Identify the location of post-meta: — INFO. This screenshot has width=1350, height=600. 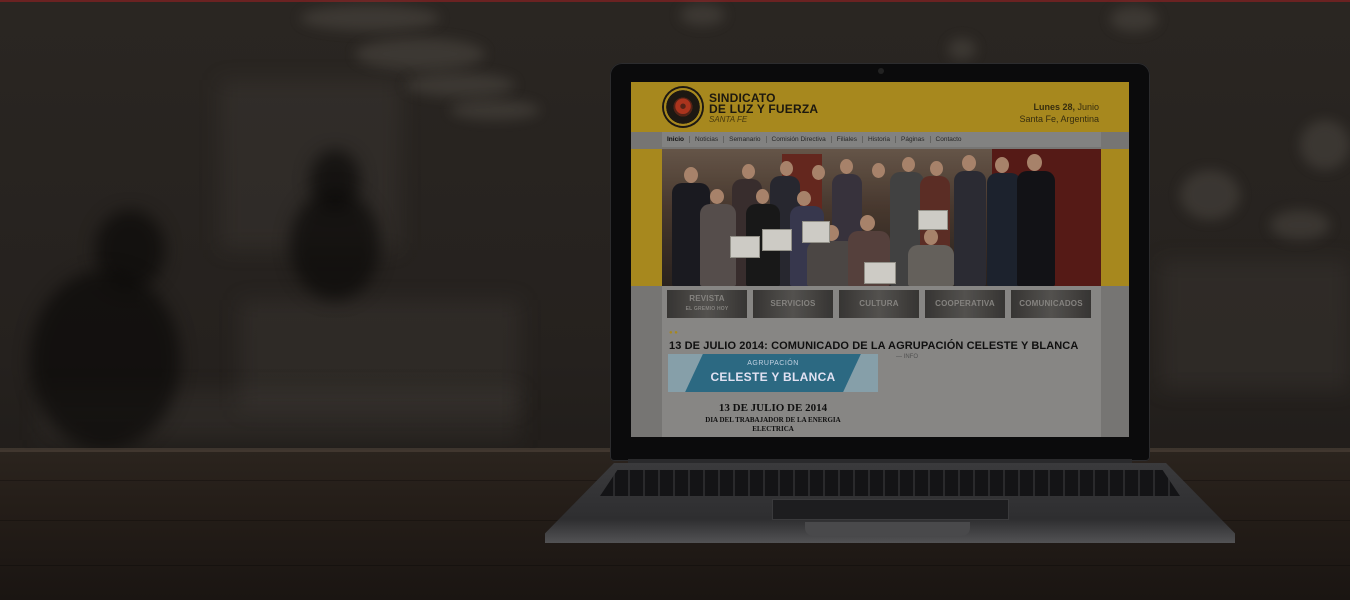
(907, 357).